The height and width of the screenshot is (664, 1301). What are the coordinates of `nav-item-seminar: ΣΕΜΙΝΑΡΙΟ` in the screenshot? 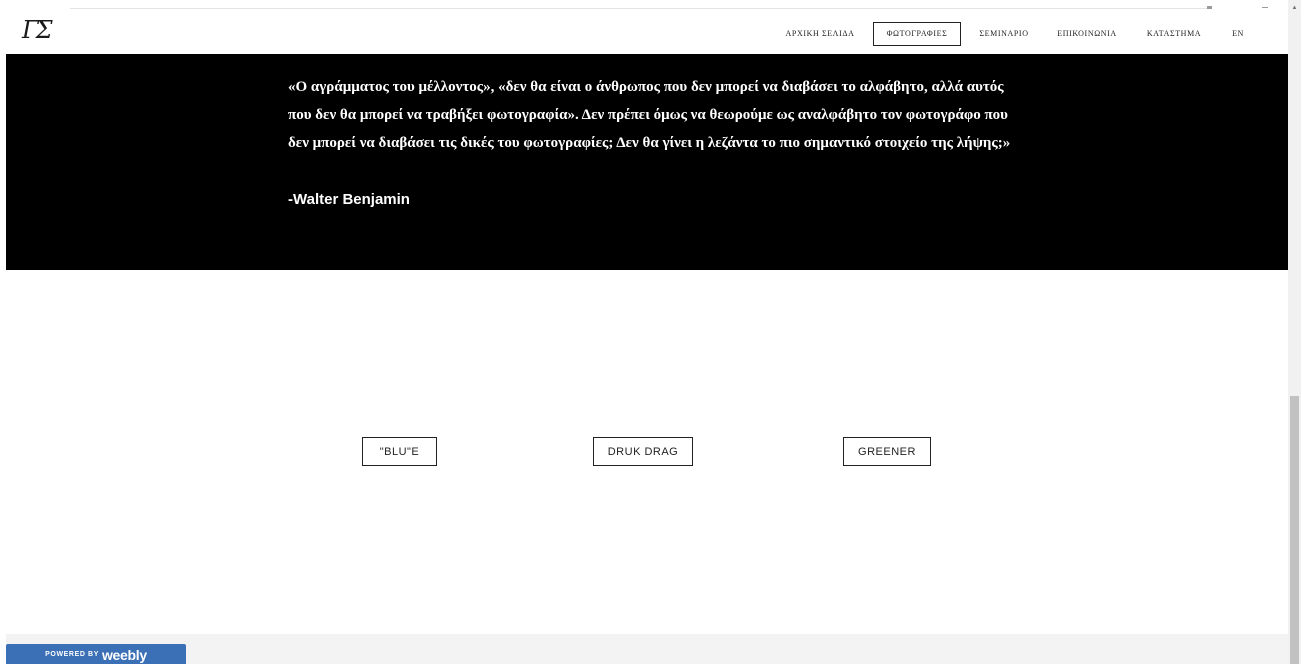 It's located at (1004, 33).